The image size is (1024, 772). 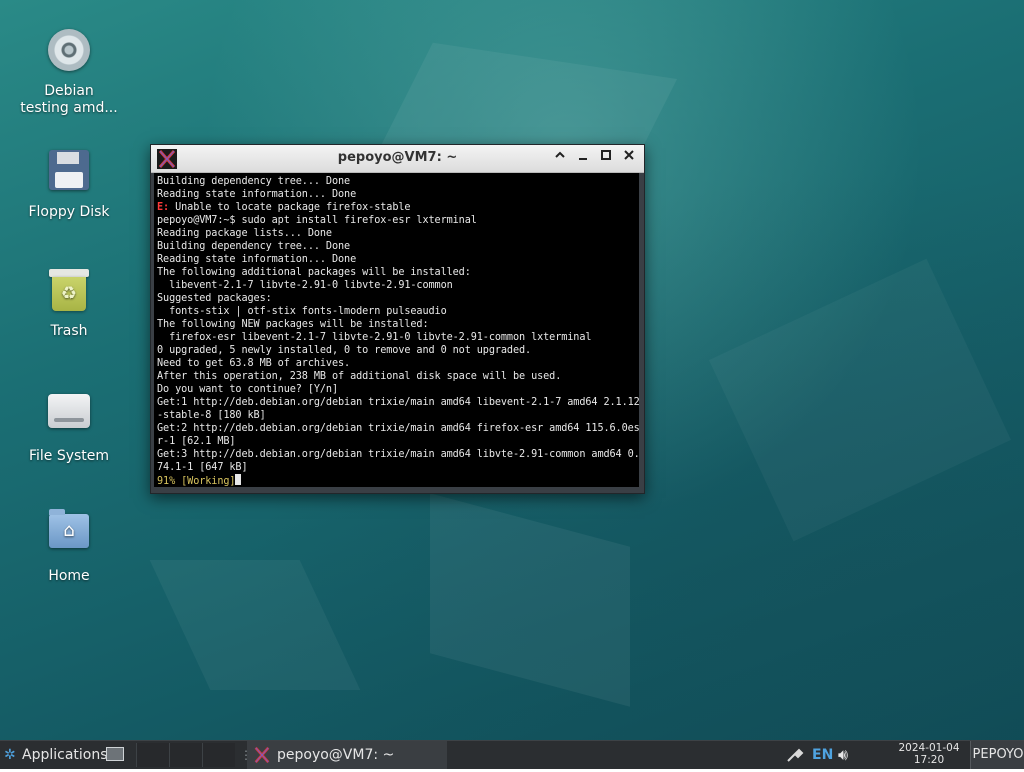 I want to click on network-cable-icon, so click(x=795, y=755).